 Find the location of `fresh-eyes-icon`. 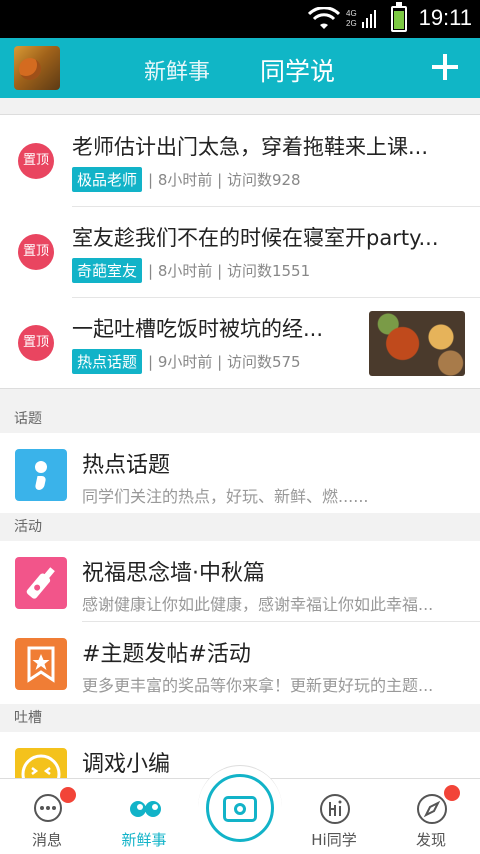

fresh-eyes-icon is located at coordinates (145, 809).